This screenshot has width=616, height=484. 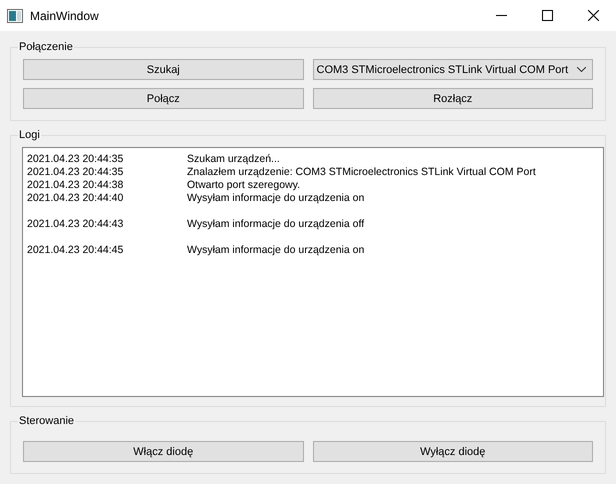 I want to click on port-select: COM3 STMicroelectronics STLink Virtual COM Port, so click(x=452, y=69).